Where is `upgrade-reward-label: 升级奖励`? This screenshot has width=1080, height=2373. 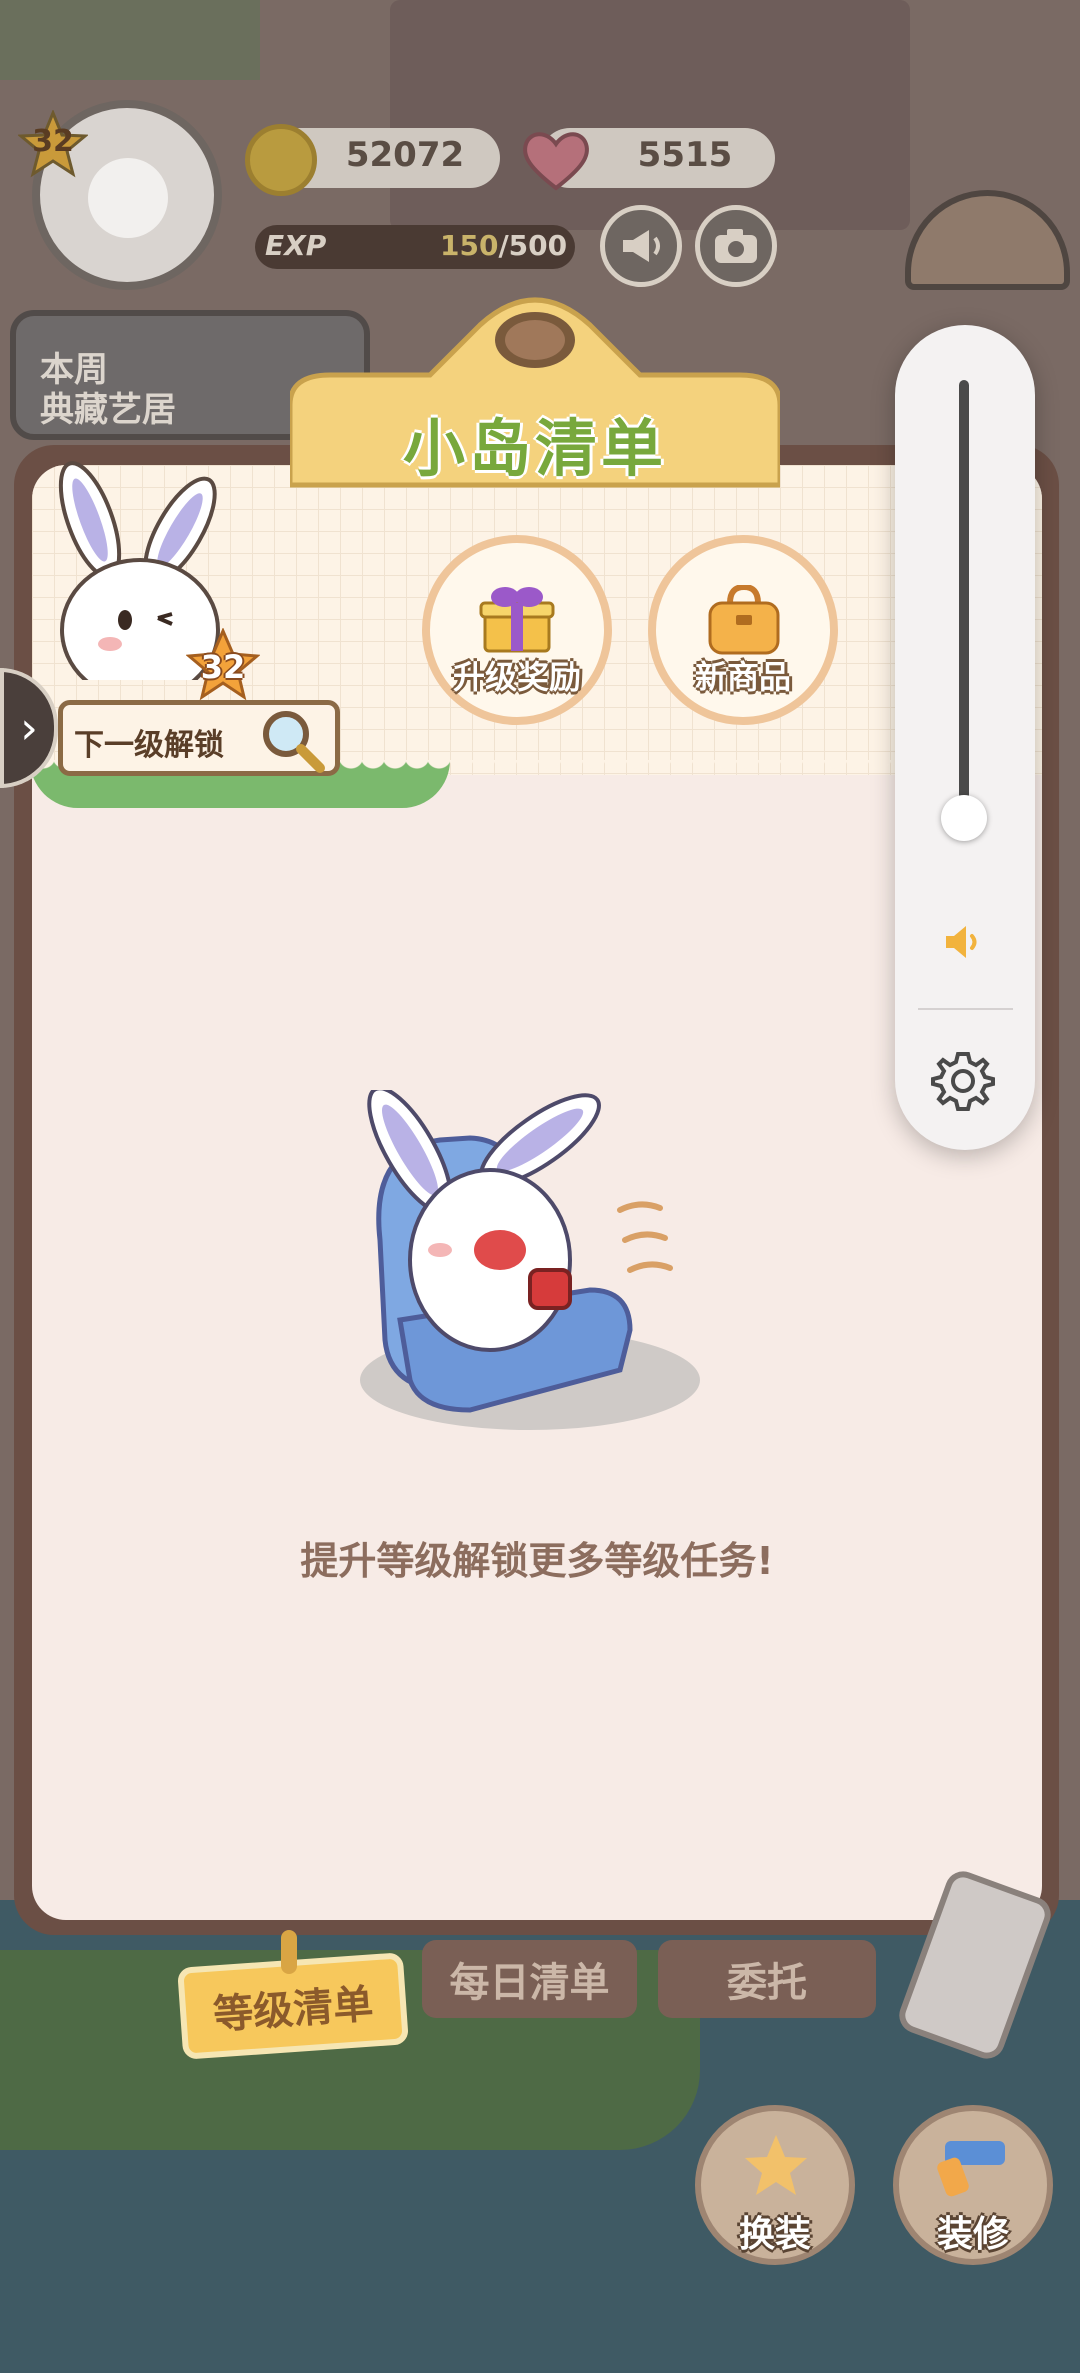 upgrade-reward-label: 升级奖励 is located at coordinates (516, 677).